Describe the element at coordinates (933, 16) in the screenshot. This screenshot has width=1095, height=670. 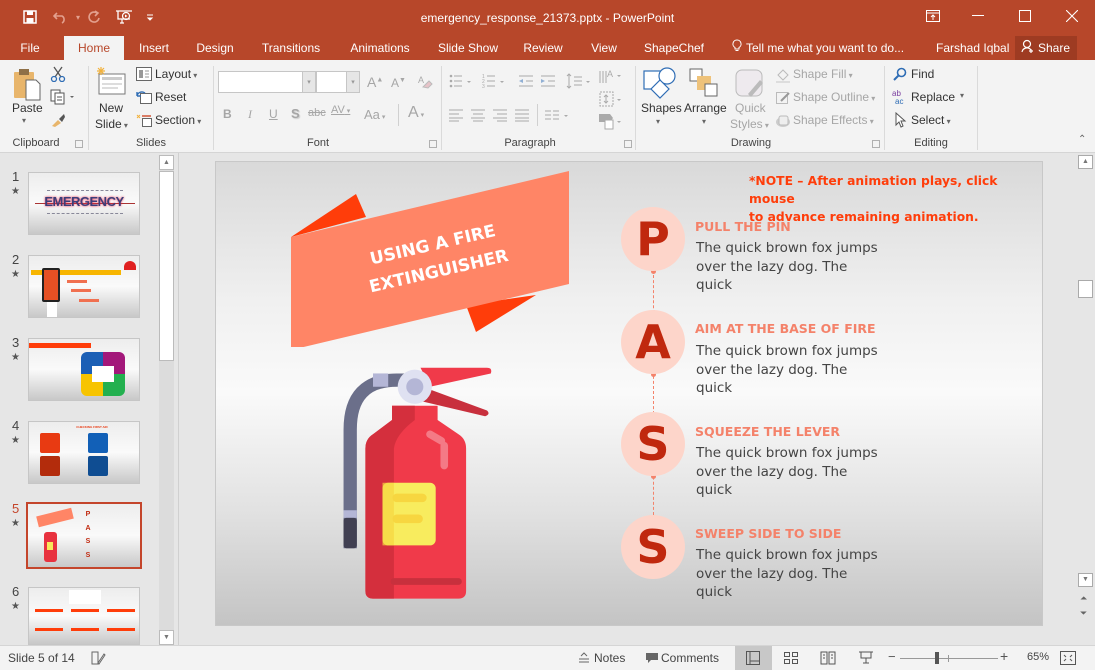
I see `ribbon-display-options-button` at that location.